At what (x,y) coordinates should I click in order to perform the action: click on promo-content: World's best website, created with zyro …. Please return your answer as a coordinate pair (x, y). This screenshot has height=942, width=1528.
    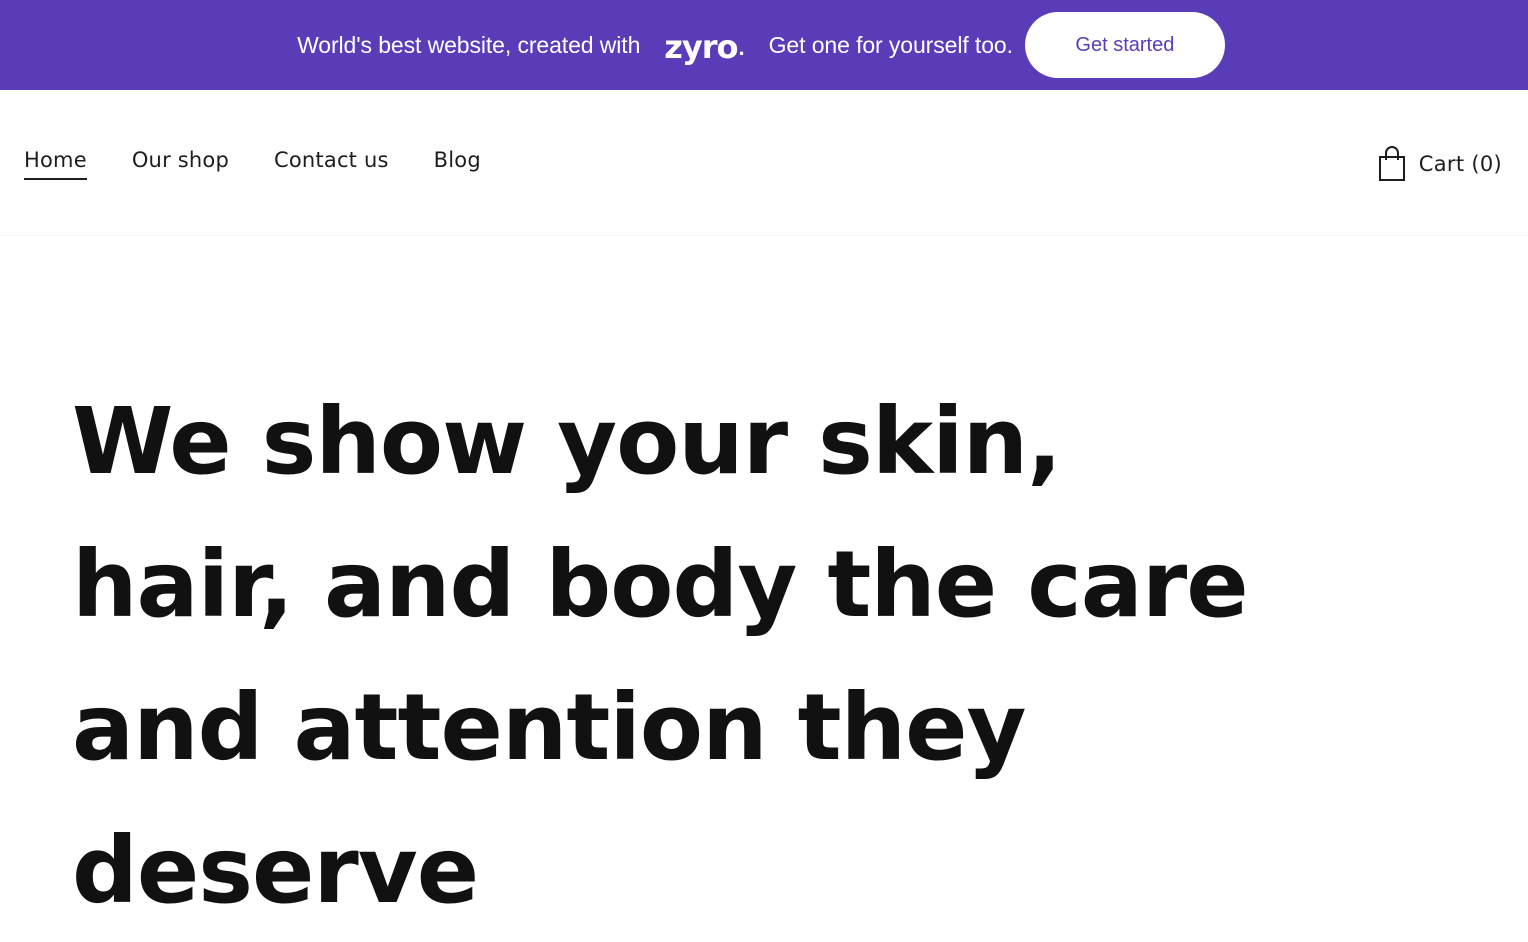
    Looking at the image, I should click on (761, 45).